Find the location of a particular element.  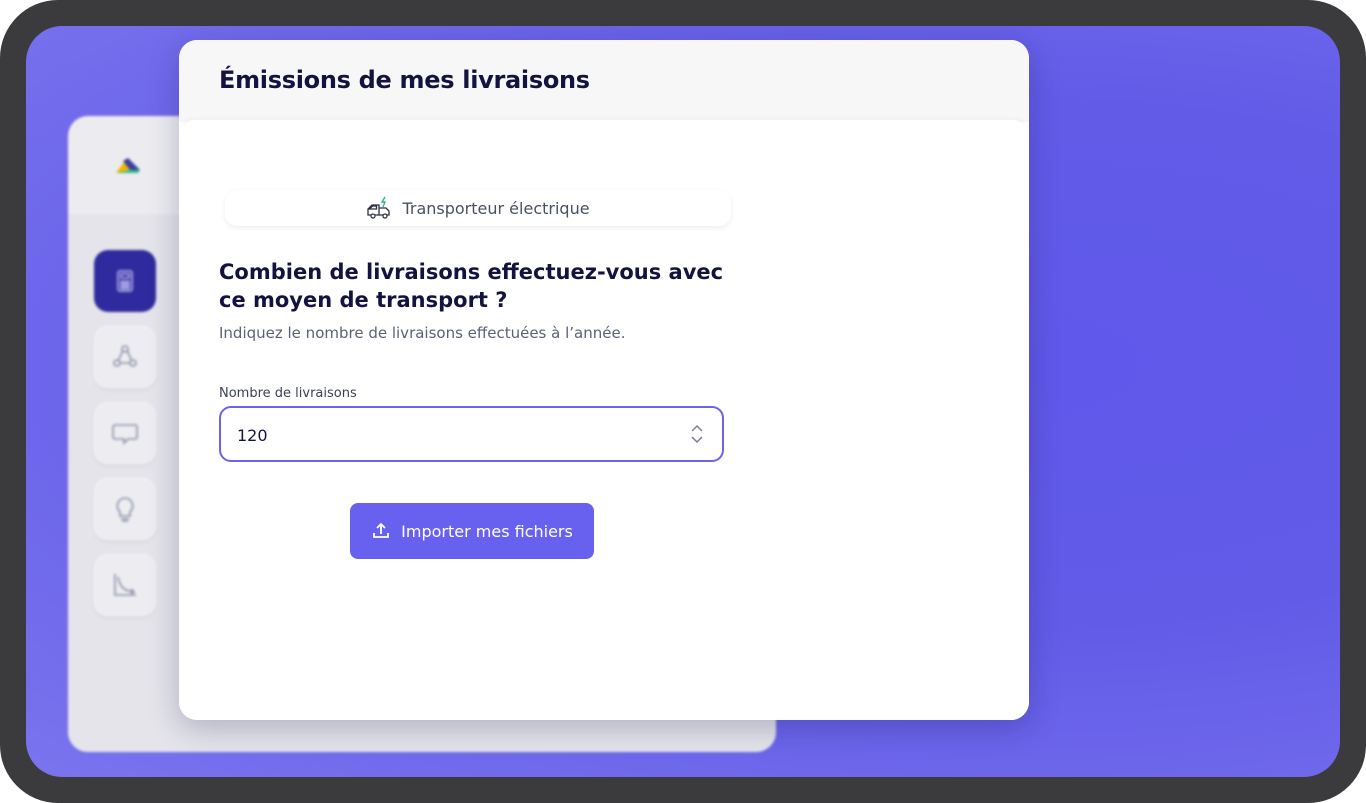

electric-truck-icon is located at coordinates (379, 207).